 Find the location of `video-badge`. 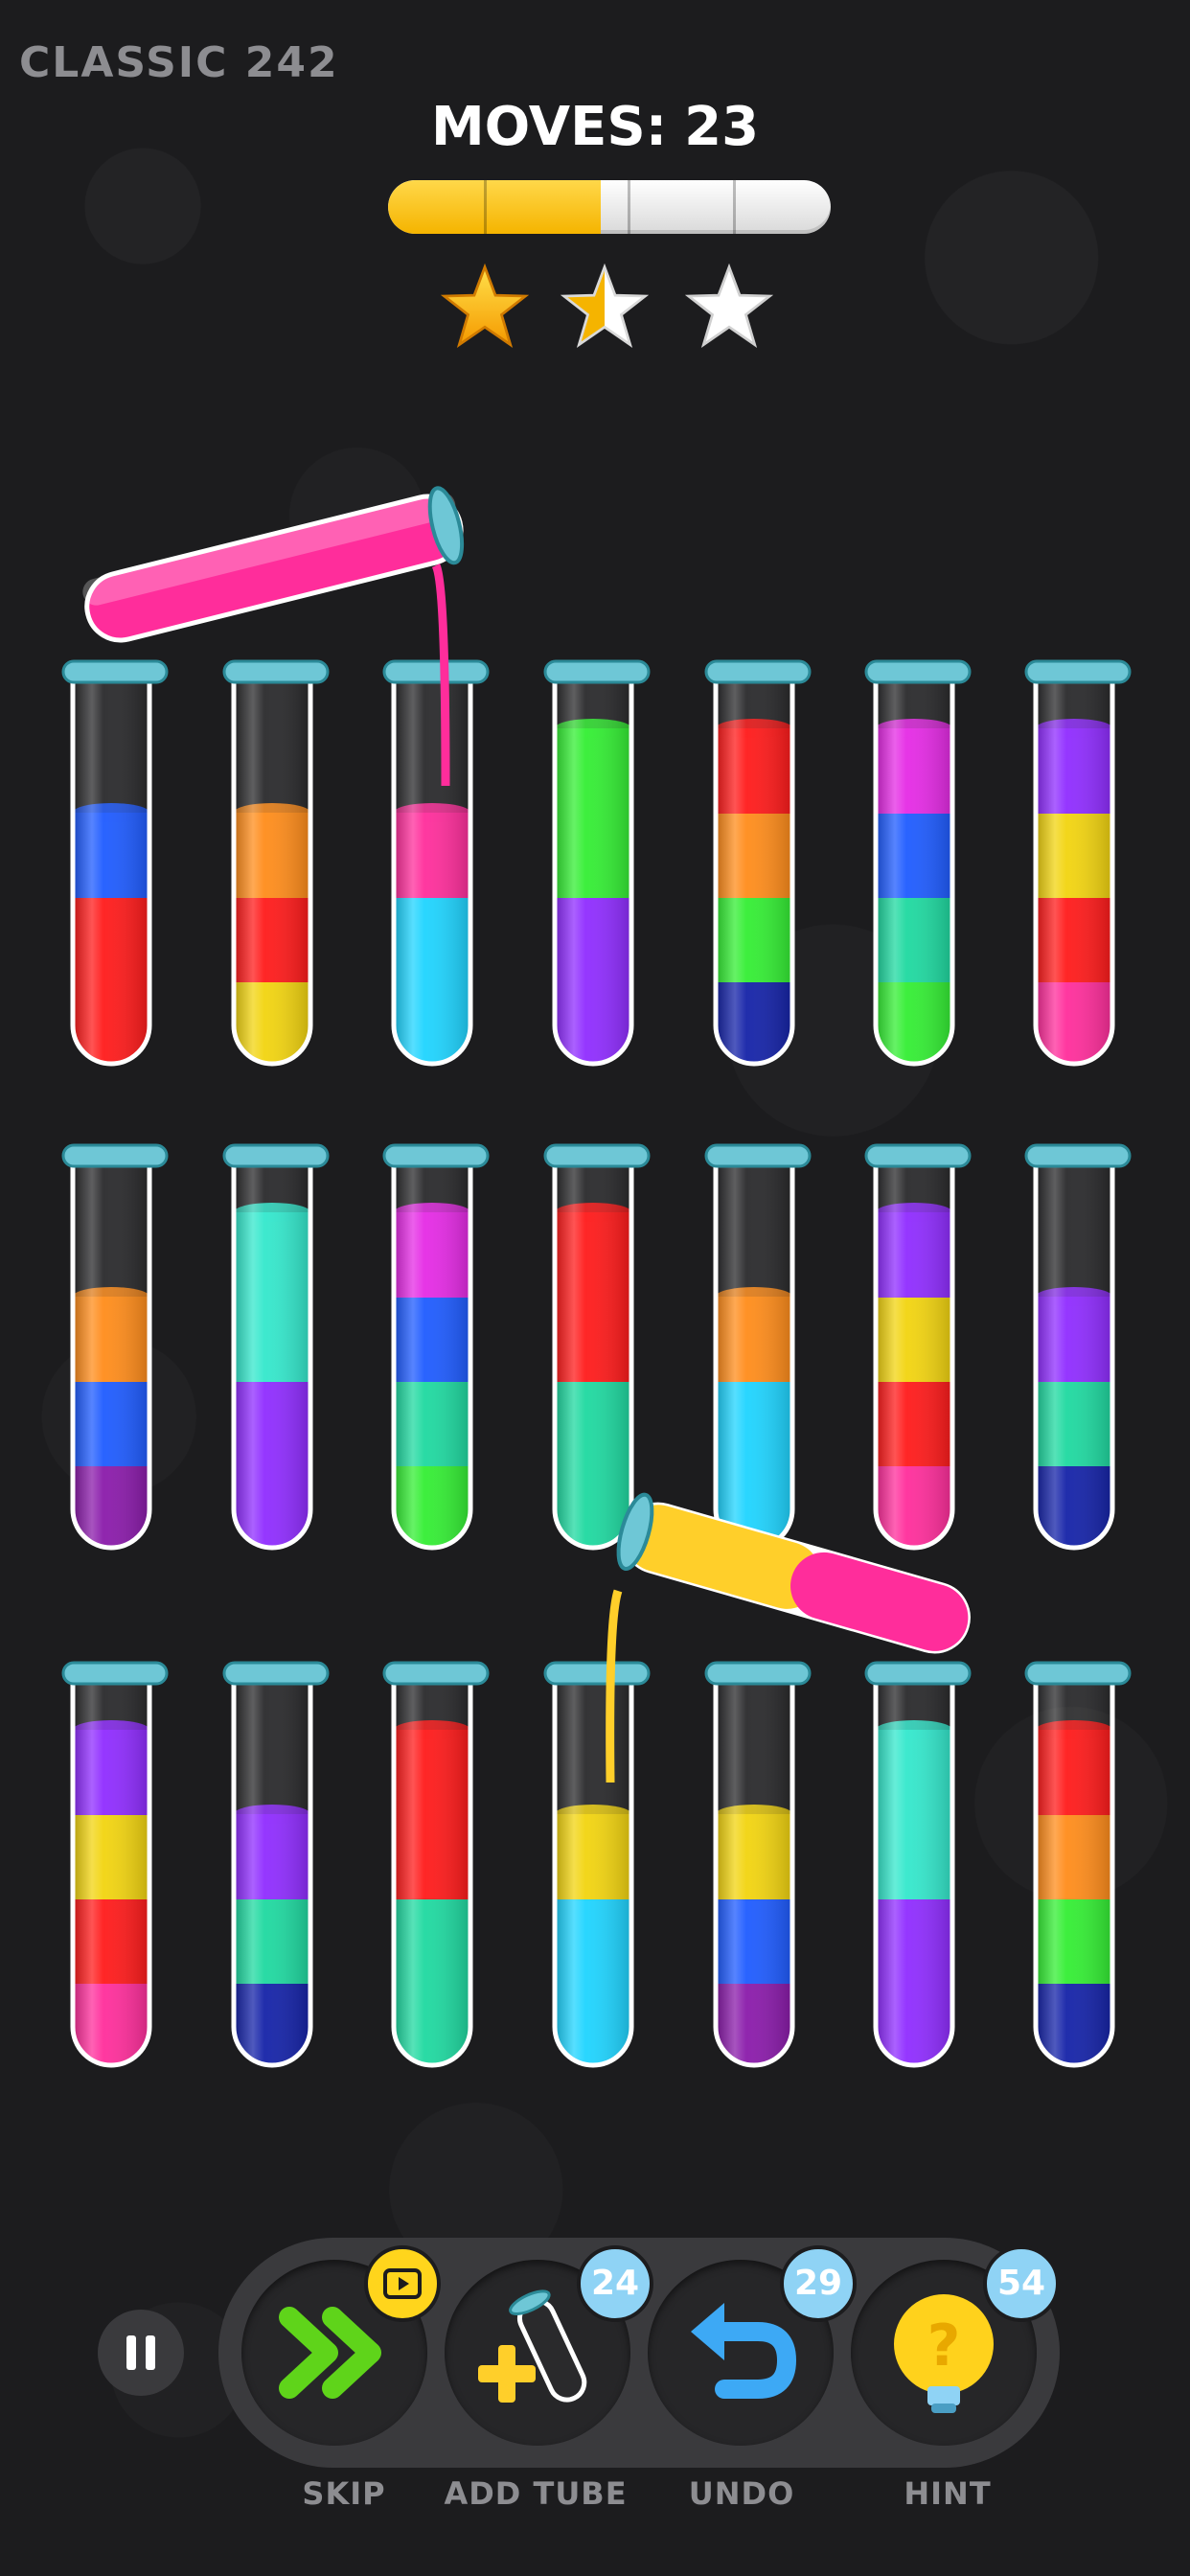

video-badge is located at coordinates (403, 2283).